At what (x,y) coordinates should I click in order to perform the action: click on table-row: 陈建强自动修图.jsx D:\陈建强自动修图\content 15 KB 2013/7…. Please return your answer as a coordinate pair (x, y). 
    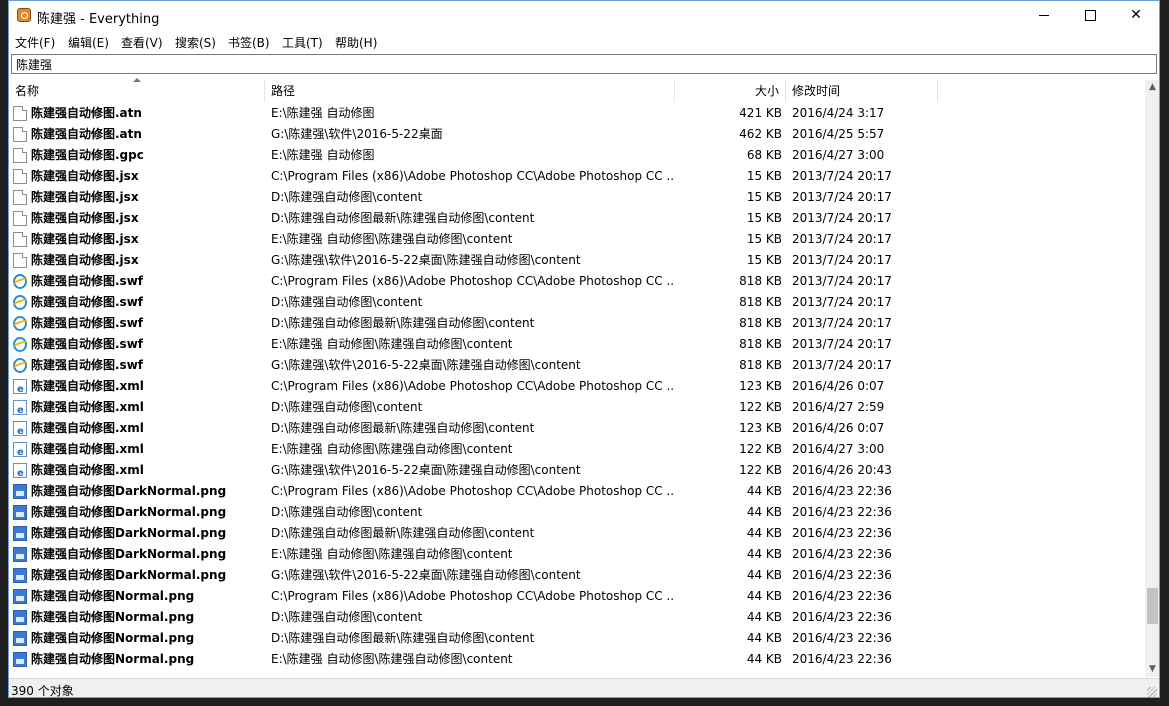
    Looking at the image, I should click on (577, 197).